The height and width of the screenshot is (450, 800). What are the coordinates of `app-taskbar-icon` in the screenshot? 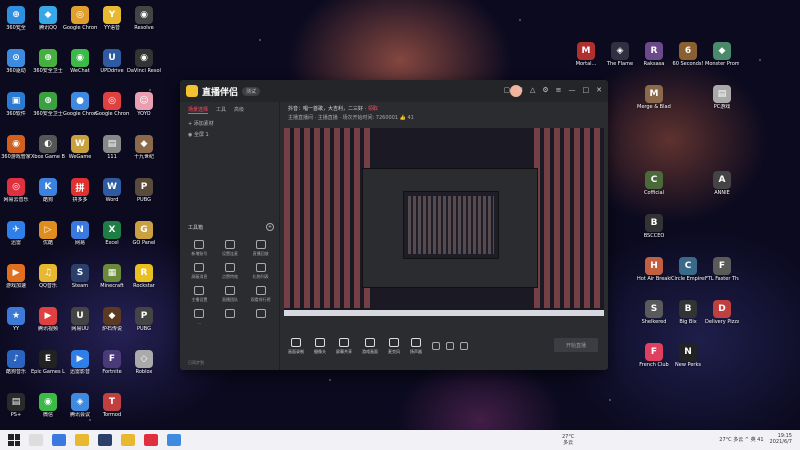 It's located at (151, 440).